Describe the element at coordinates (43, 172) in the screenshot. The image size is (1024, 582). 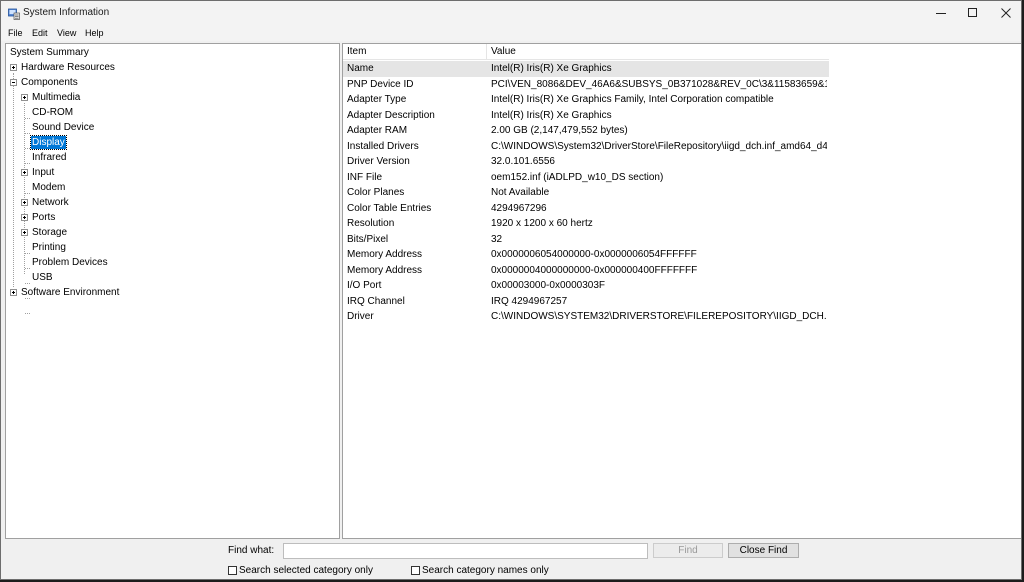
I see `tree-item-label: Input` at that location.